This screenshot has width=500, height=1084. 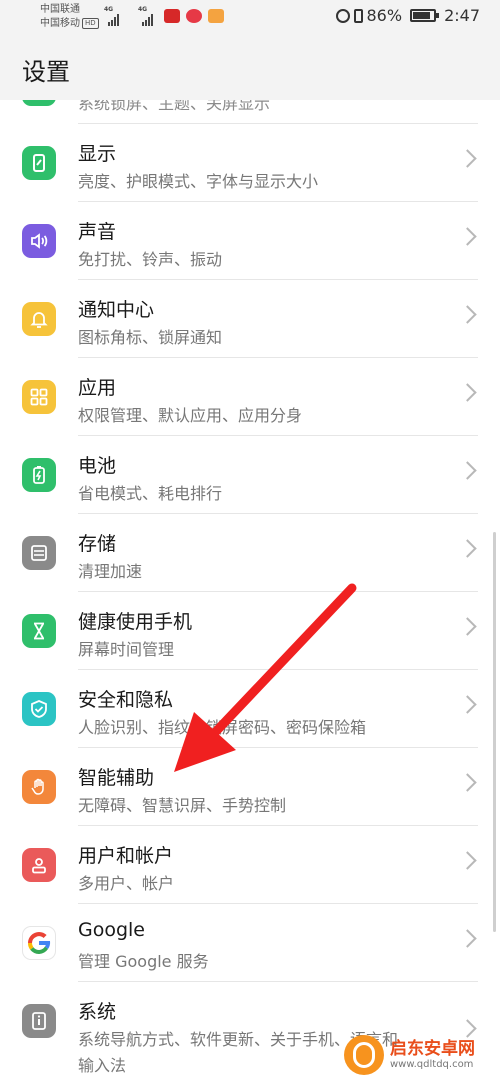 What do you see at coordinates (39, 1021) in the screenshot?
I see `info-icon` at bounding box center [39, 1021].